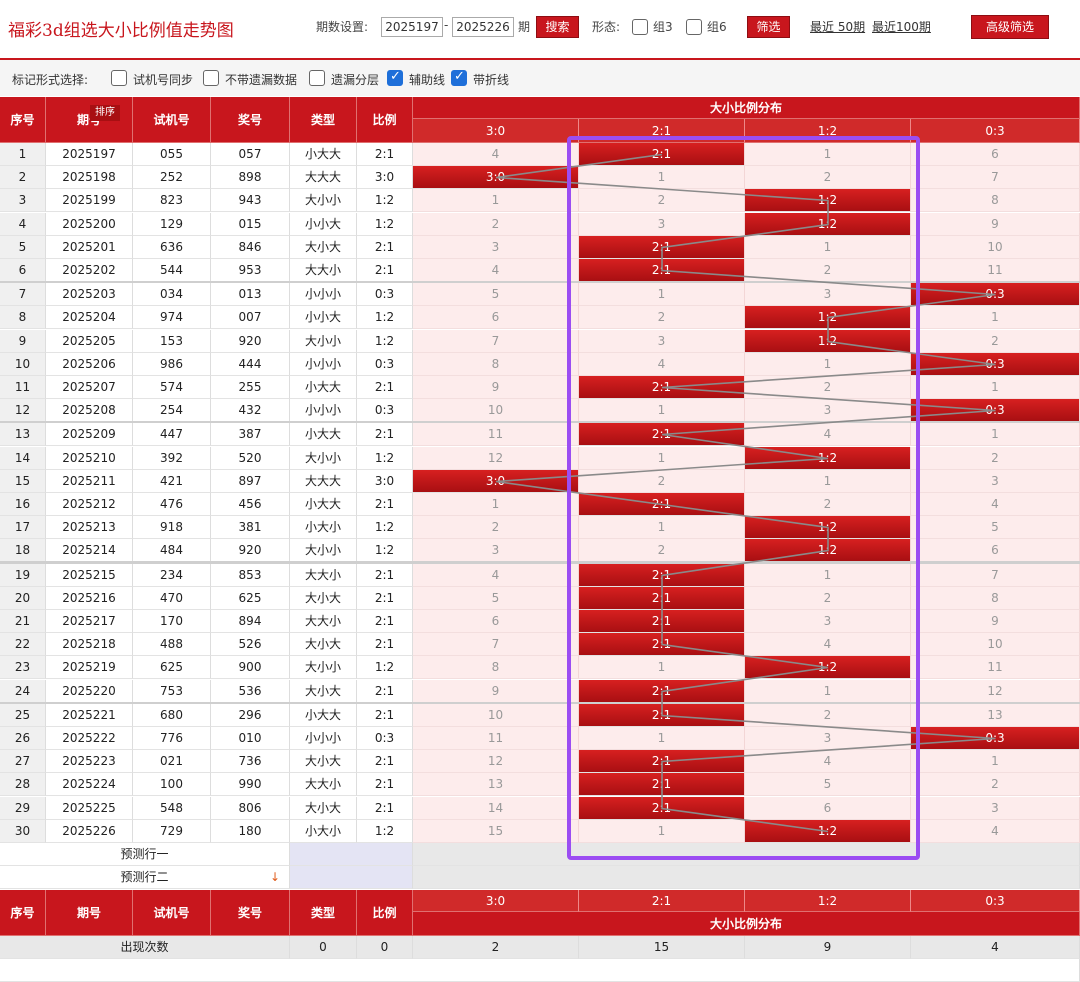 The width and height of the screenshot is (1080, 982). I want to click on row-seq: 17, so click(23, 527).